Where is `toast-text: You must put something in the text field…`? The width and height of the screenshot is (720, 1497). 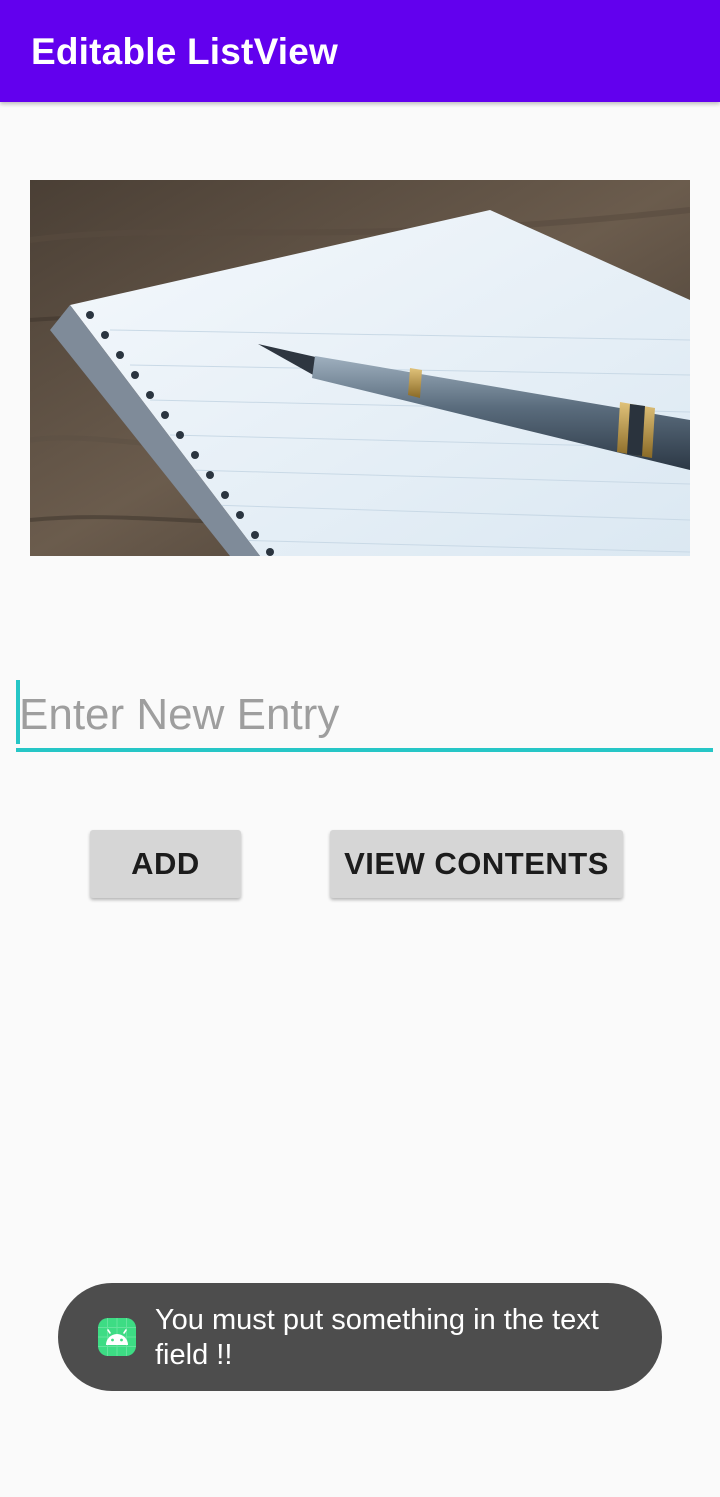
toast-text: You must put something in the text field… is located at coordinates (377, 1337).